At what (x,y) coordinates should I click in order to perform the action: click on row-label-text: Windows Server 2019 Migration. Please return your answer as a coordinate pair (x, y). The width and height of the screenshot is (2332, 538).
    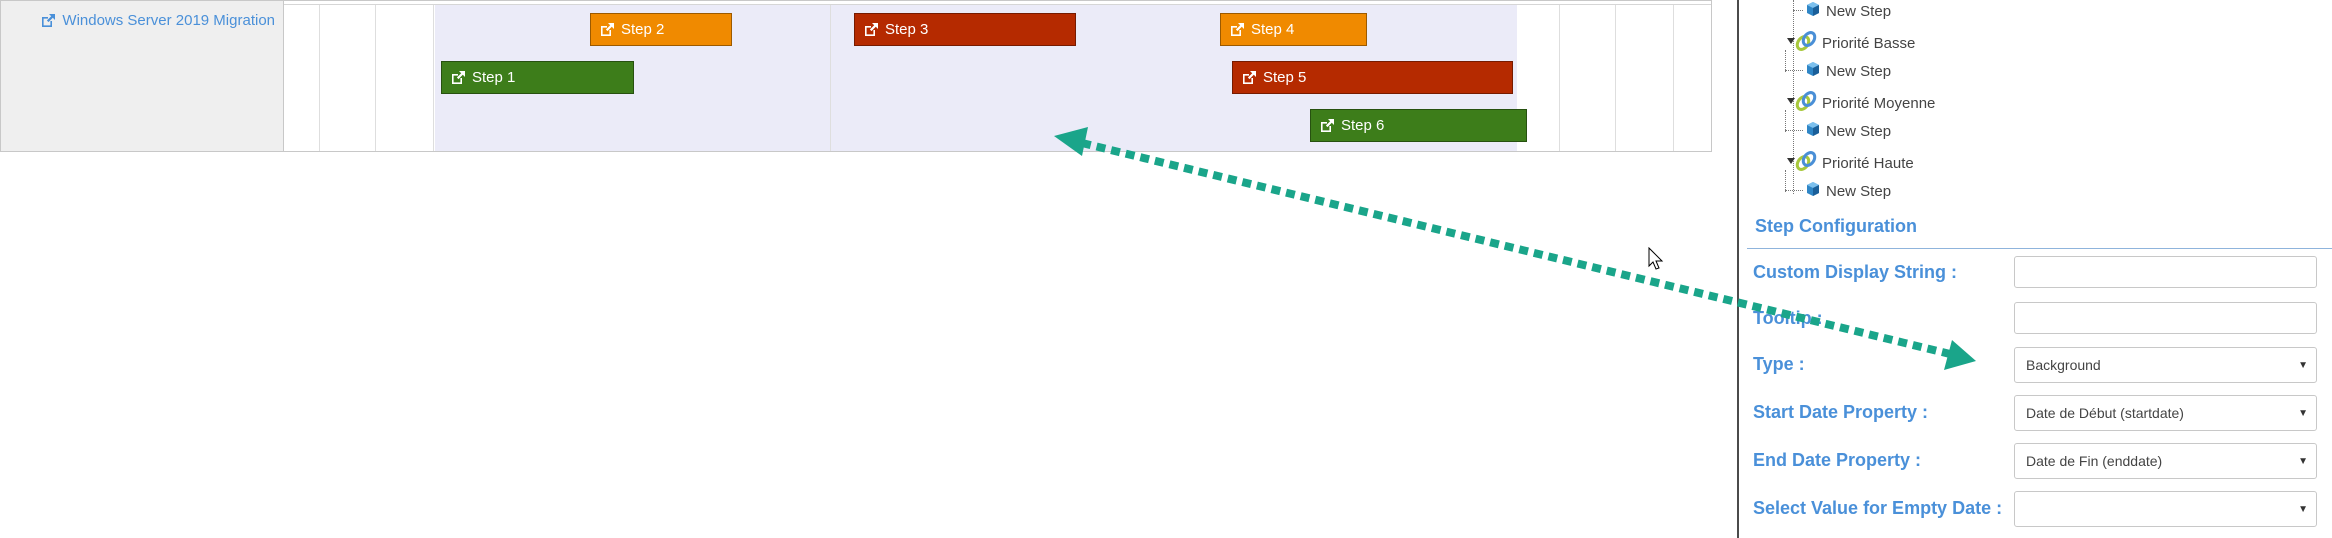
    Looking at the image, I should click on (168, 20).